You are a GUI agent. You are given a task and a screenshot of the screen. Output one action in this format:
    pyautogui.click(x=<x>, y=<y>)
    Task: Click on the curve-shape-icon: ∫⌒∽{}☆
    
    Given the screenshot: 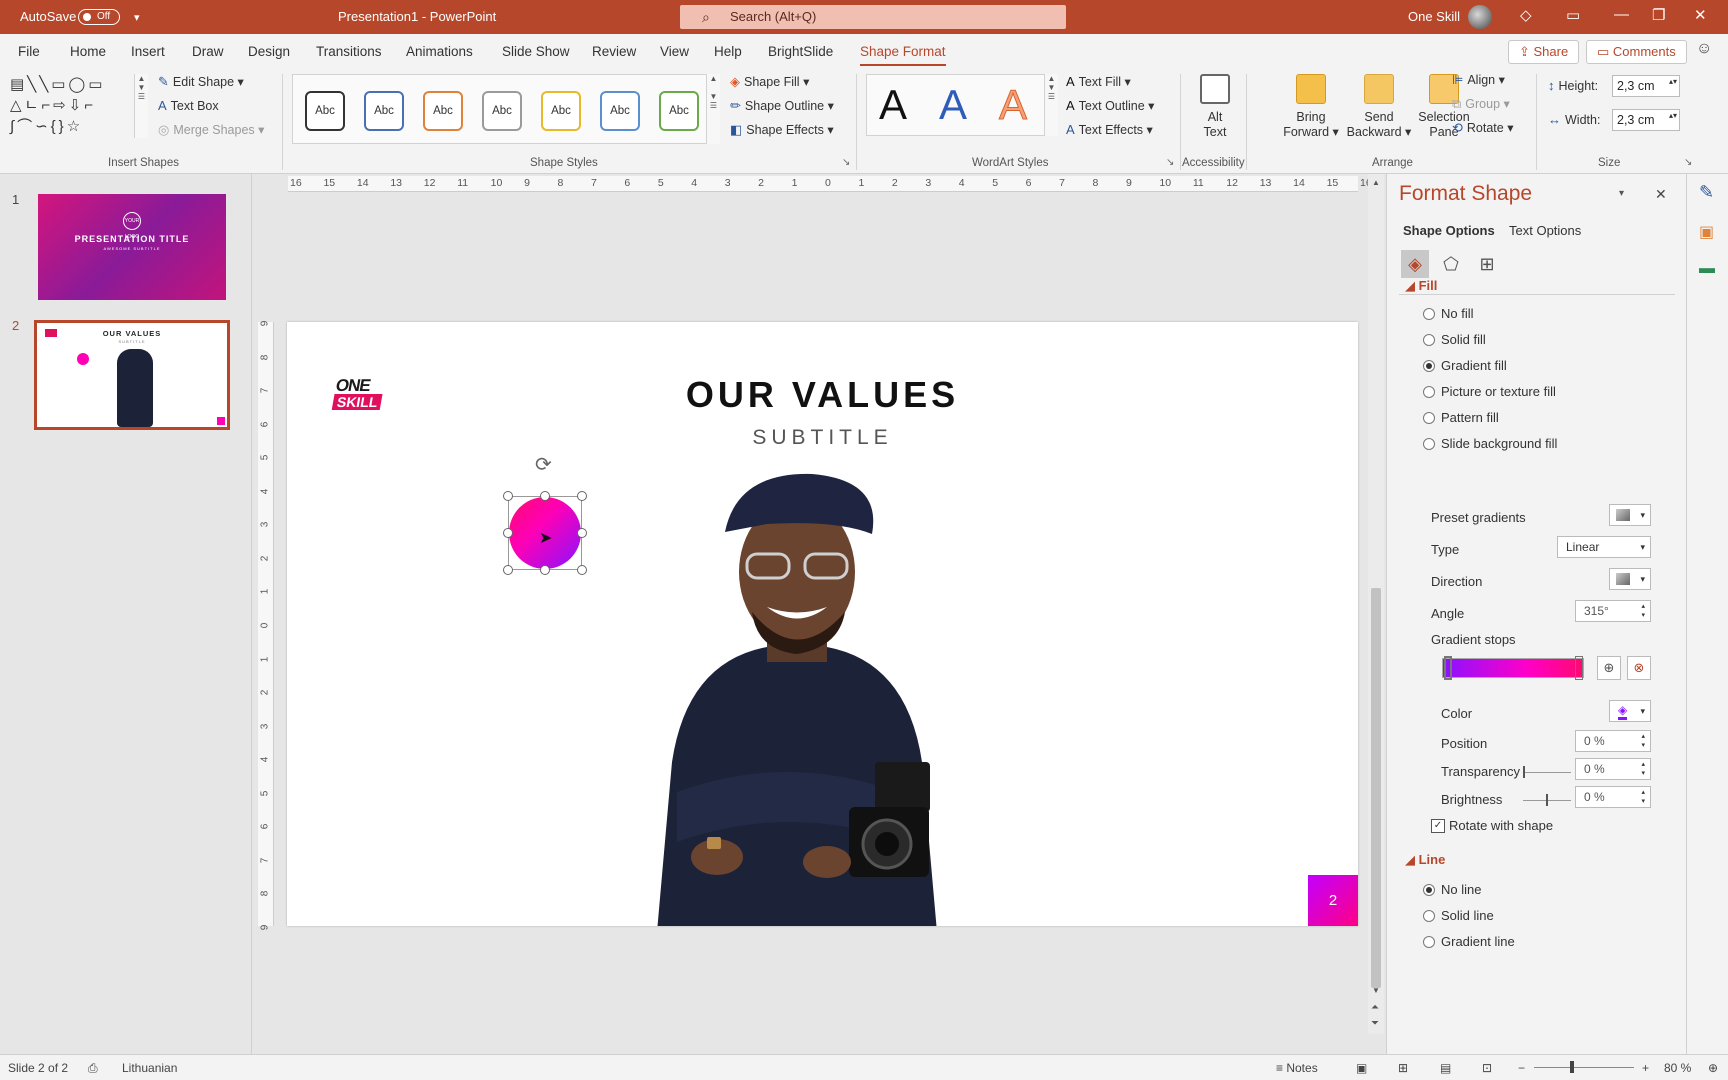 What is the action you would take?
    pyautogui.click(x=46, y=126)
    